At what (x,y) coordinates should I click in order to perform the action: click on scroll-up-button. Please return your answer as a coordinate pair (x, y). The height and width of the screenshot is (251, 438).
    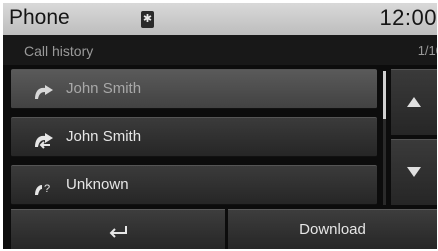
    Looking at the image, I should click on (414, 102).